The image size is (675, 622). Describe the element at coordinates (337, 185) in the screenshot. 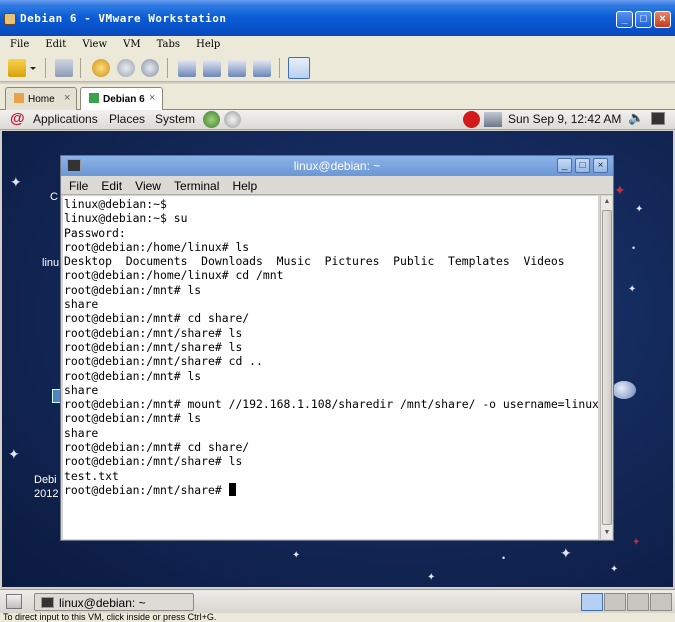

I see `terminal-menubar: File Edit View Terminal Help` at that location.